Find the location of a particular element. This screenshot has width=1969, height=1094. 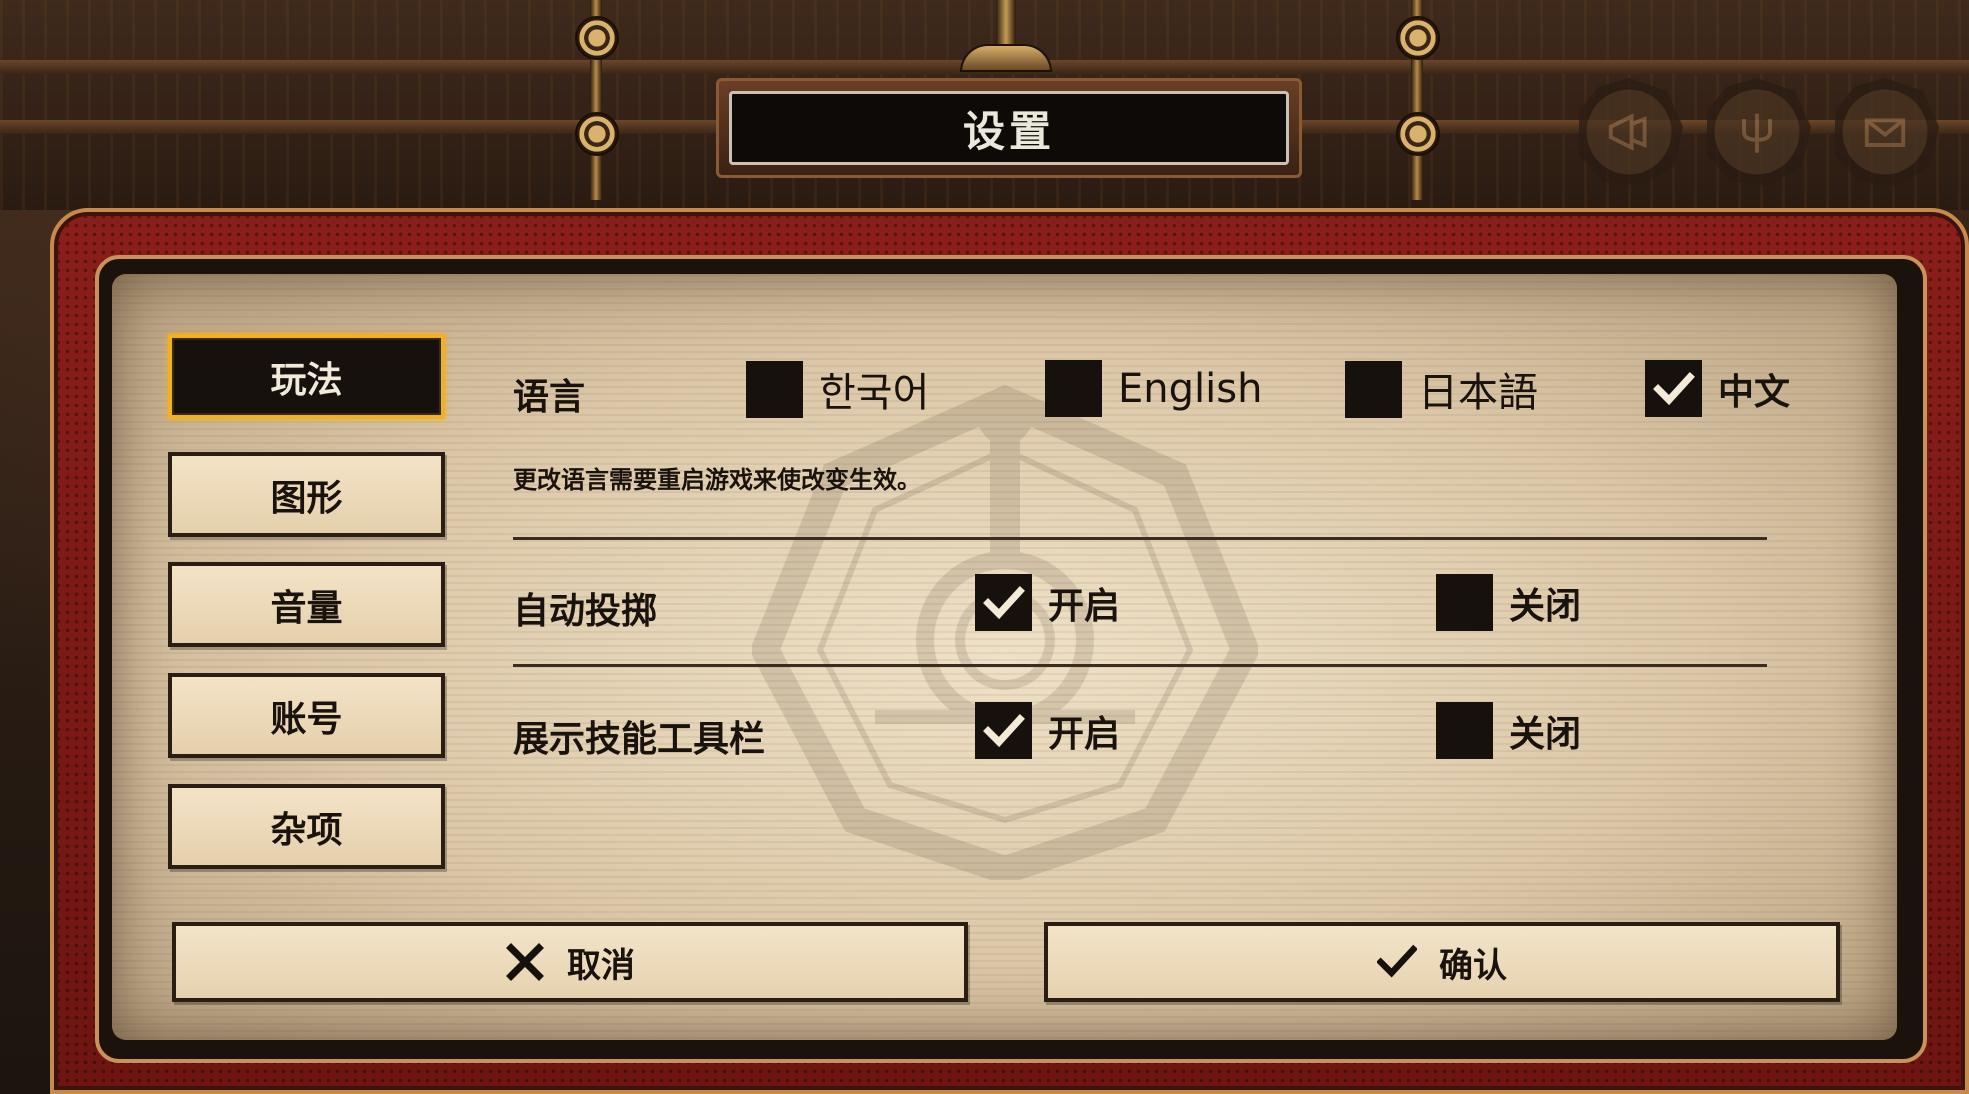

tab-graphics: 图形 is located at coordinates (306, 494).